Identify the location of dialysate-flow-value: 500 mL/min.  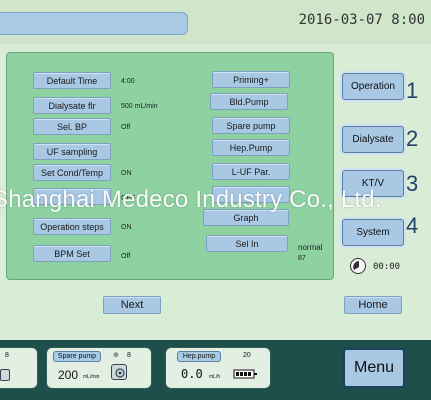
(139, 106).